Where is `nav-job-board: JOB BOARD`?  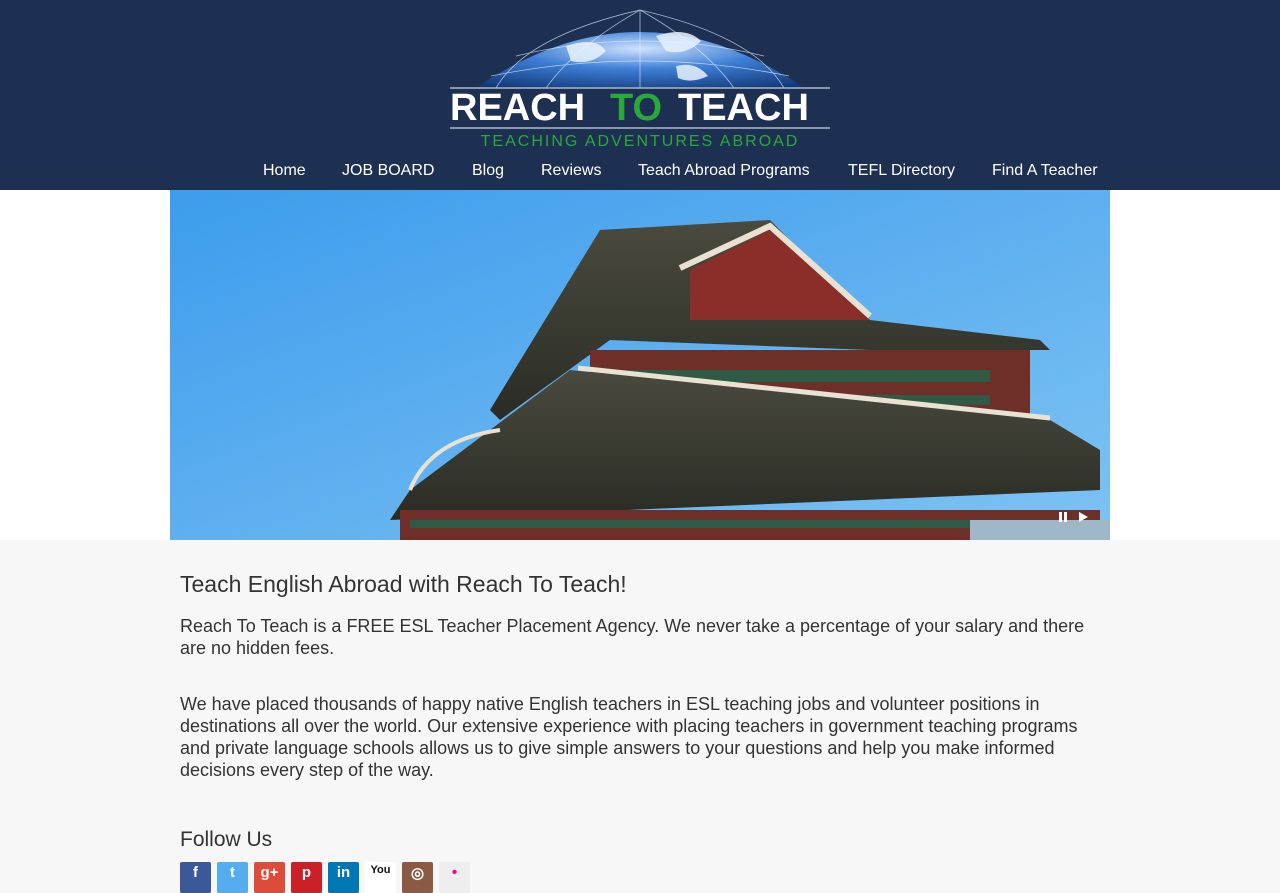 nav-job-board: JOB BOARD is located at coordinates (388, 171).